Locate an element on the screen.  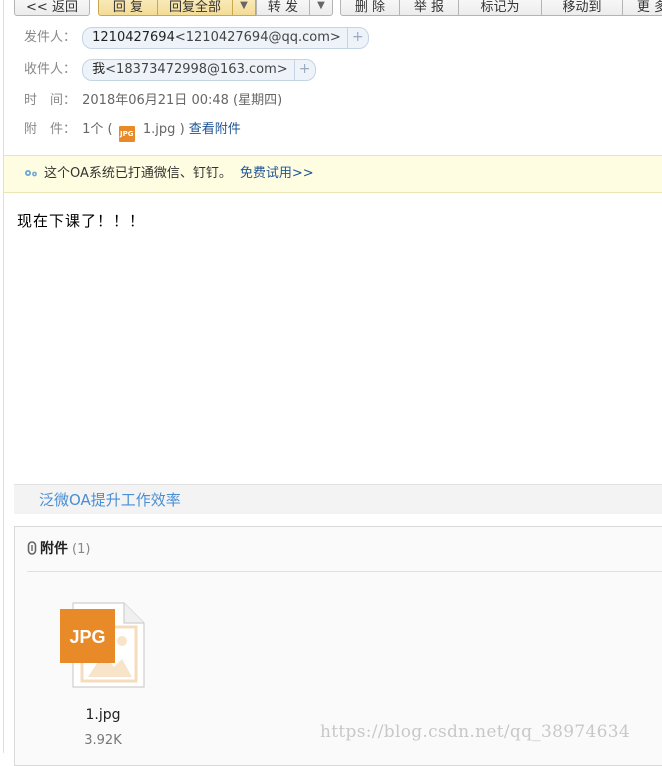
sender-chip: 1210427694<1210427694@qq.com> + is located at coordinates (225, 37).